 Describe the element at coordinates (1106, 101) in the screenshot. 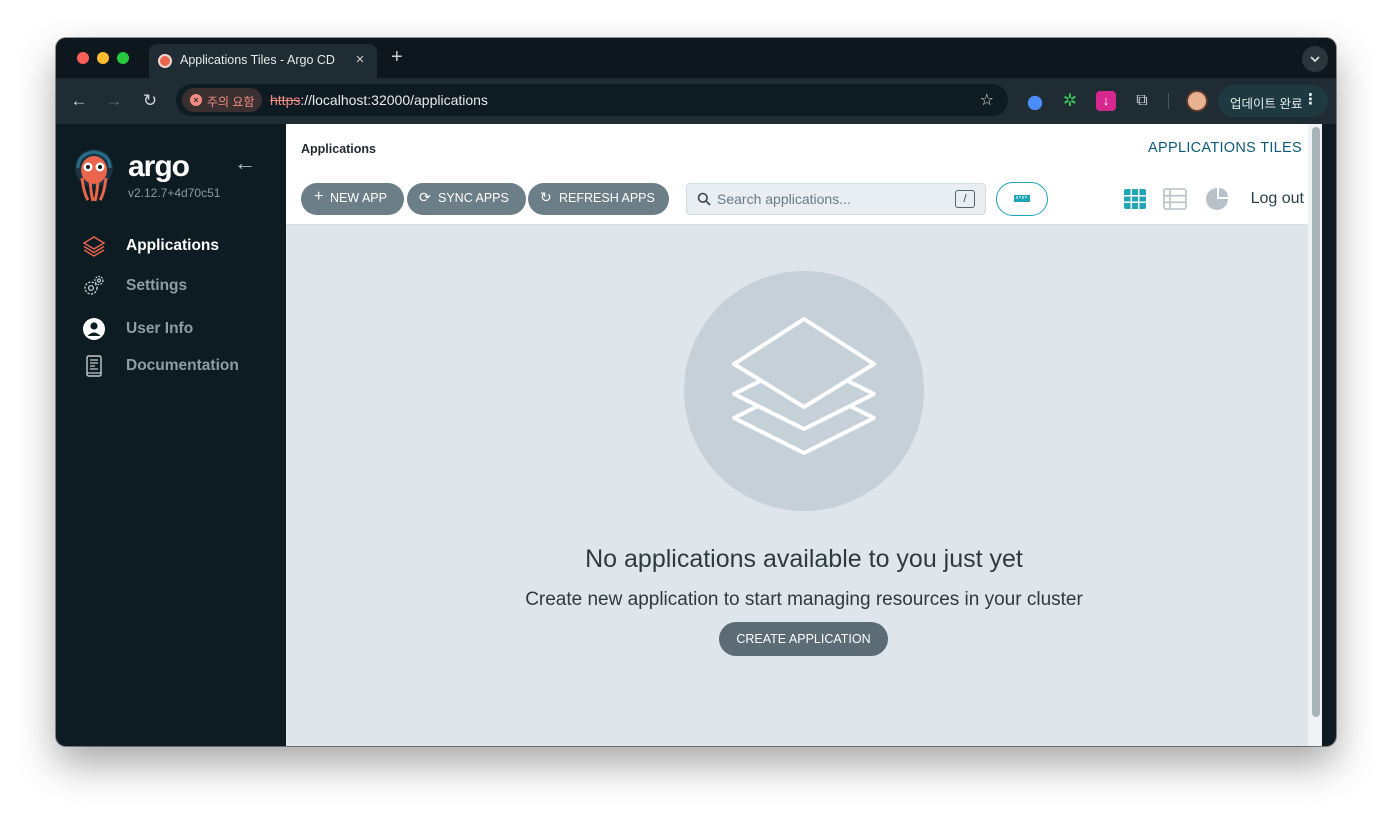

I see `extension-download-icon: ↓` at that location.